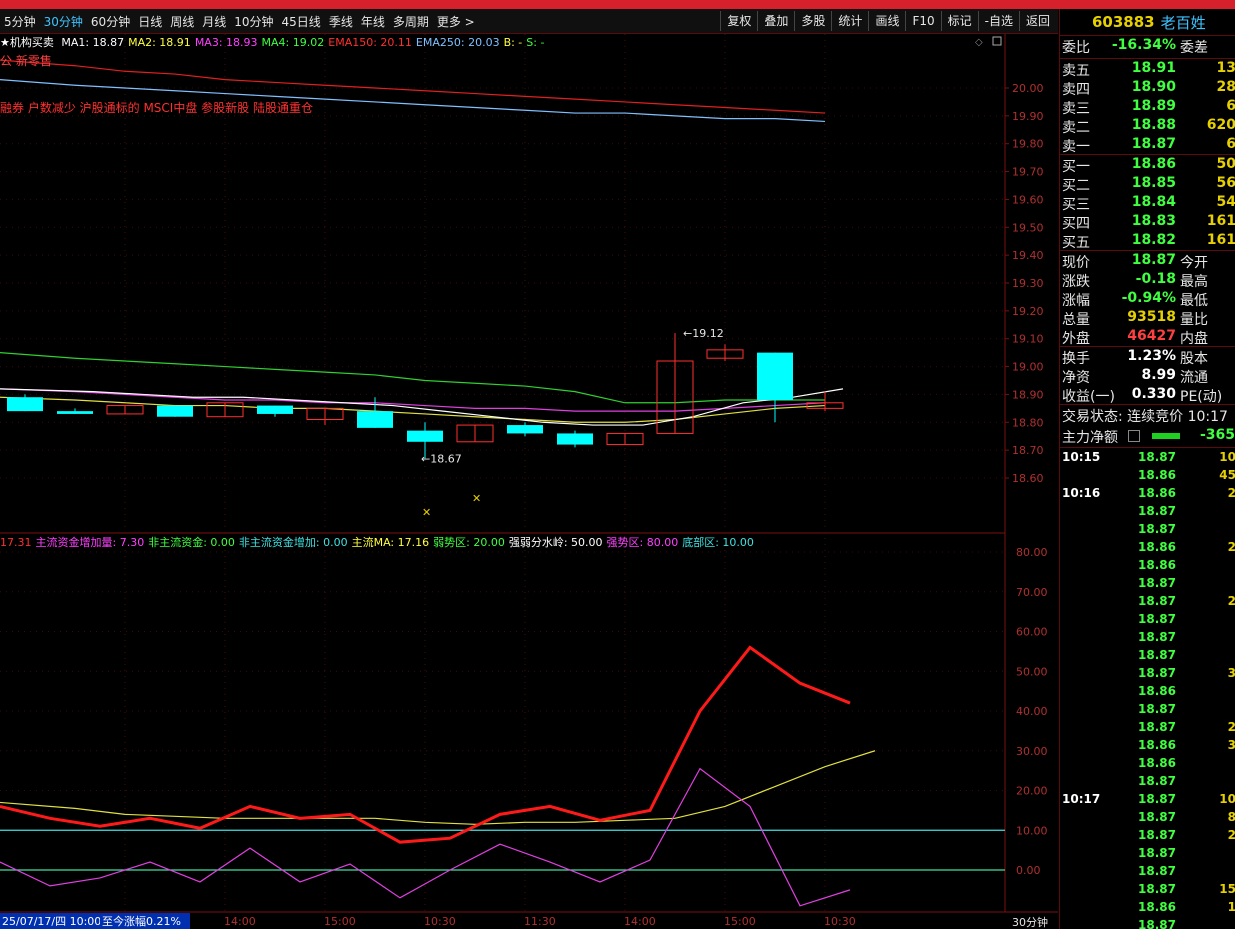 Image resolution: width=1235 pixels, height=929 pixels. Describe the element at coordinates (1147, 107) in the screenshot. I see `order-level: 卖三 18.89 6` at that location.